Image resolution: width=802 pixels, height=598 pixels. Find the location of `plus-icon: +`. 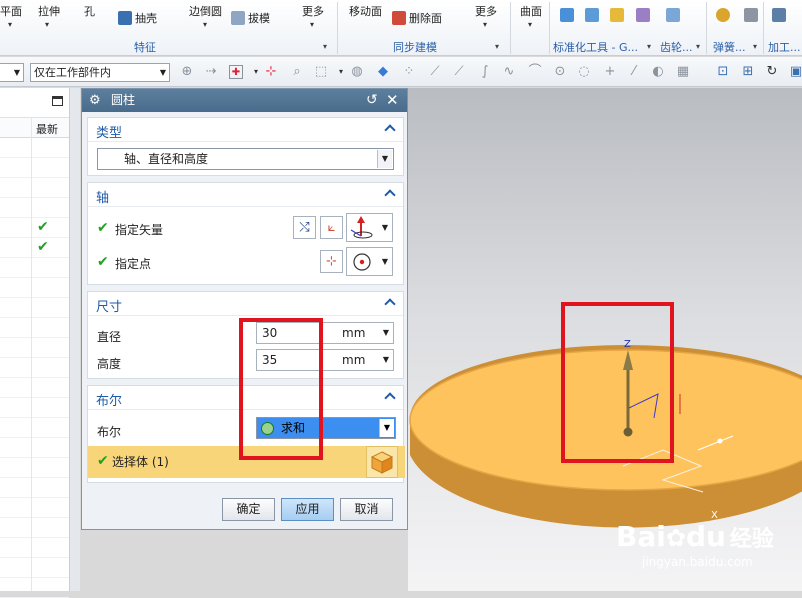

plus-icon: + is located at coordinates (610, 72).